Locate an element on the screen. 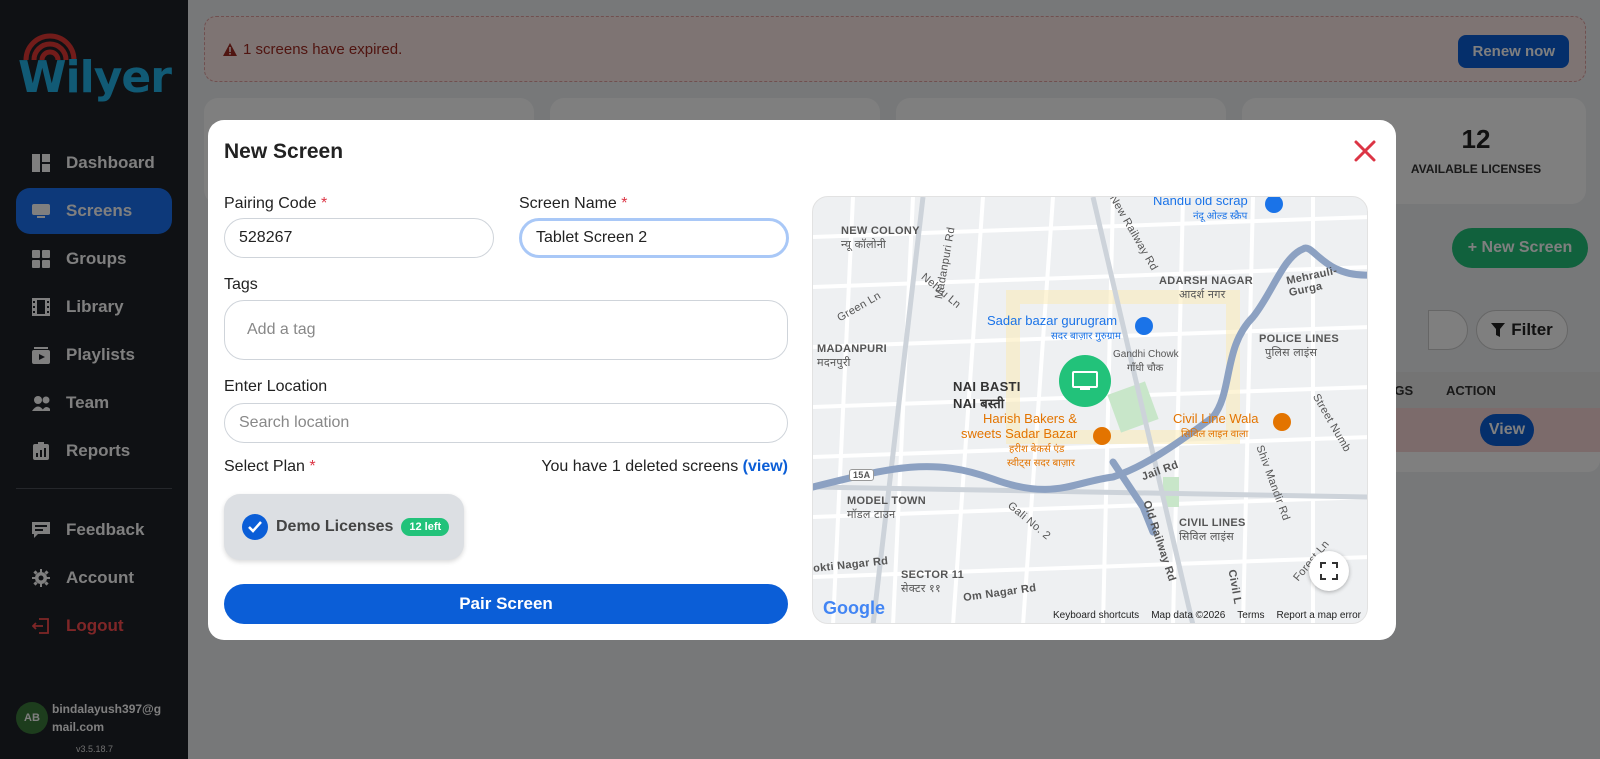 Image resolution: width=1600 pixels, height=759 pixels. map-label-nai-basti: NAI BASTI NAI बस्ती is located at coordinates (987, 395).